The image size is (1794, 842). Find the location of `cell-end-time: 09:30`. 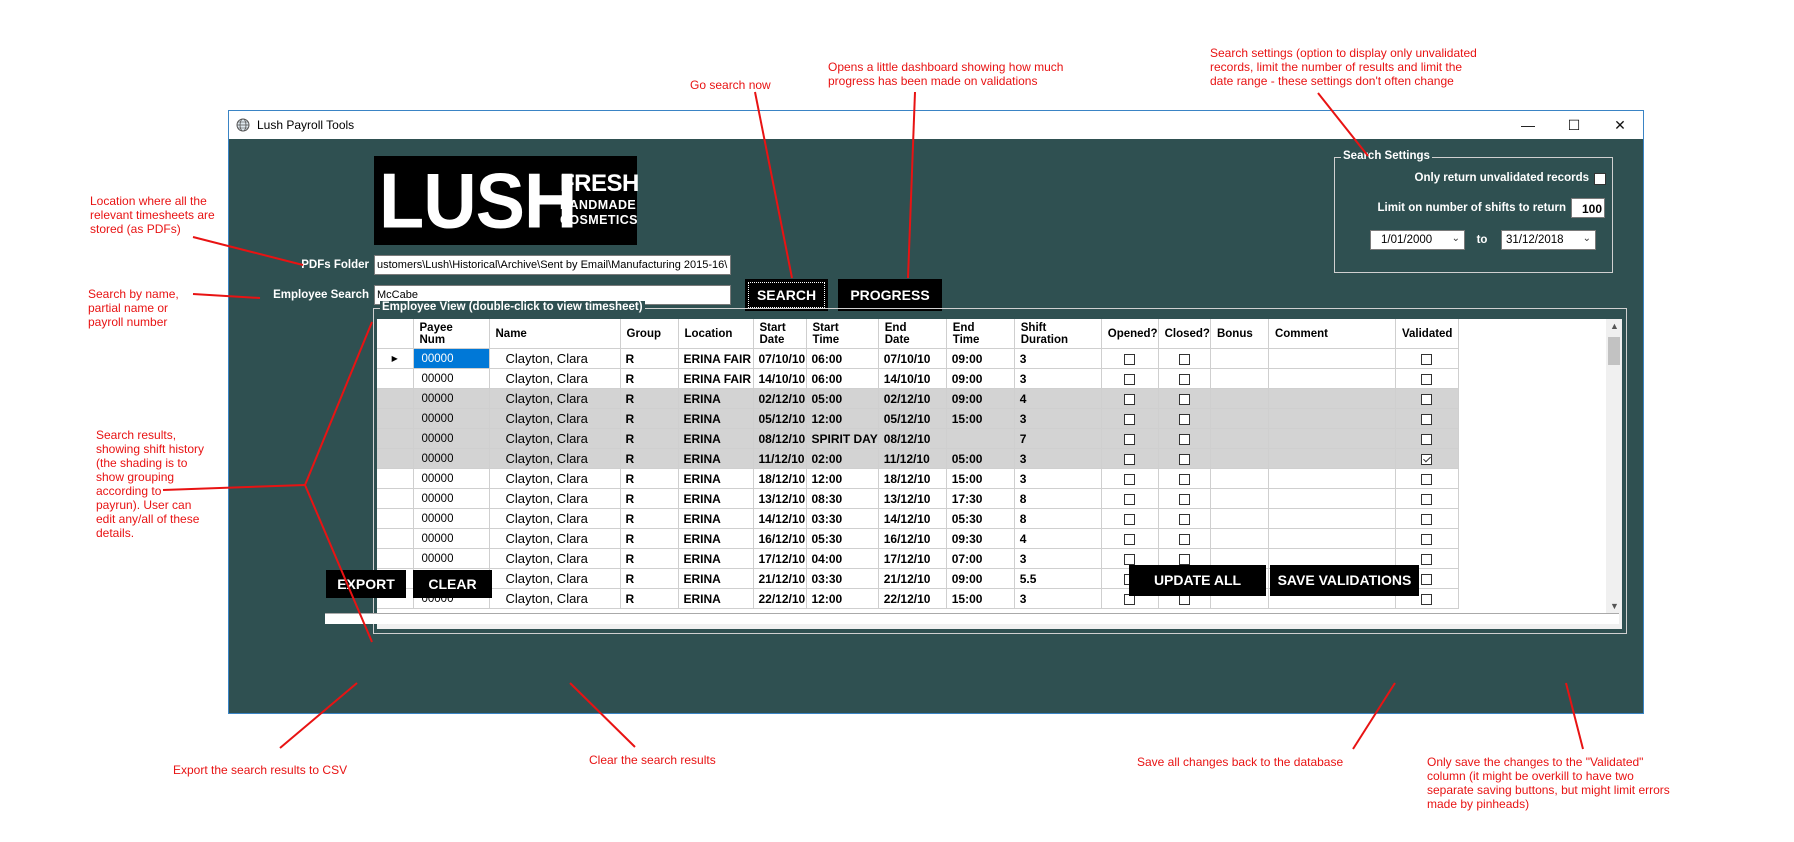

cell-end-time: 09:30 is located at coordinates (980, 538).